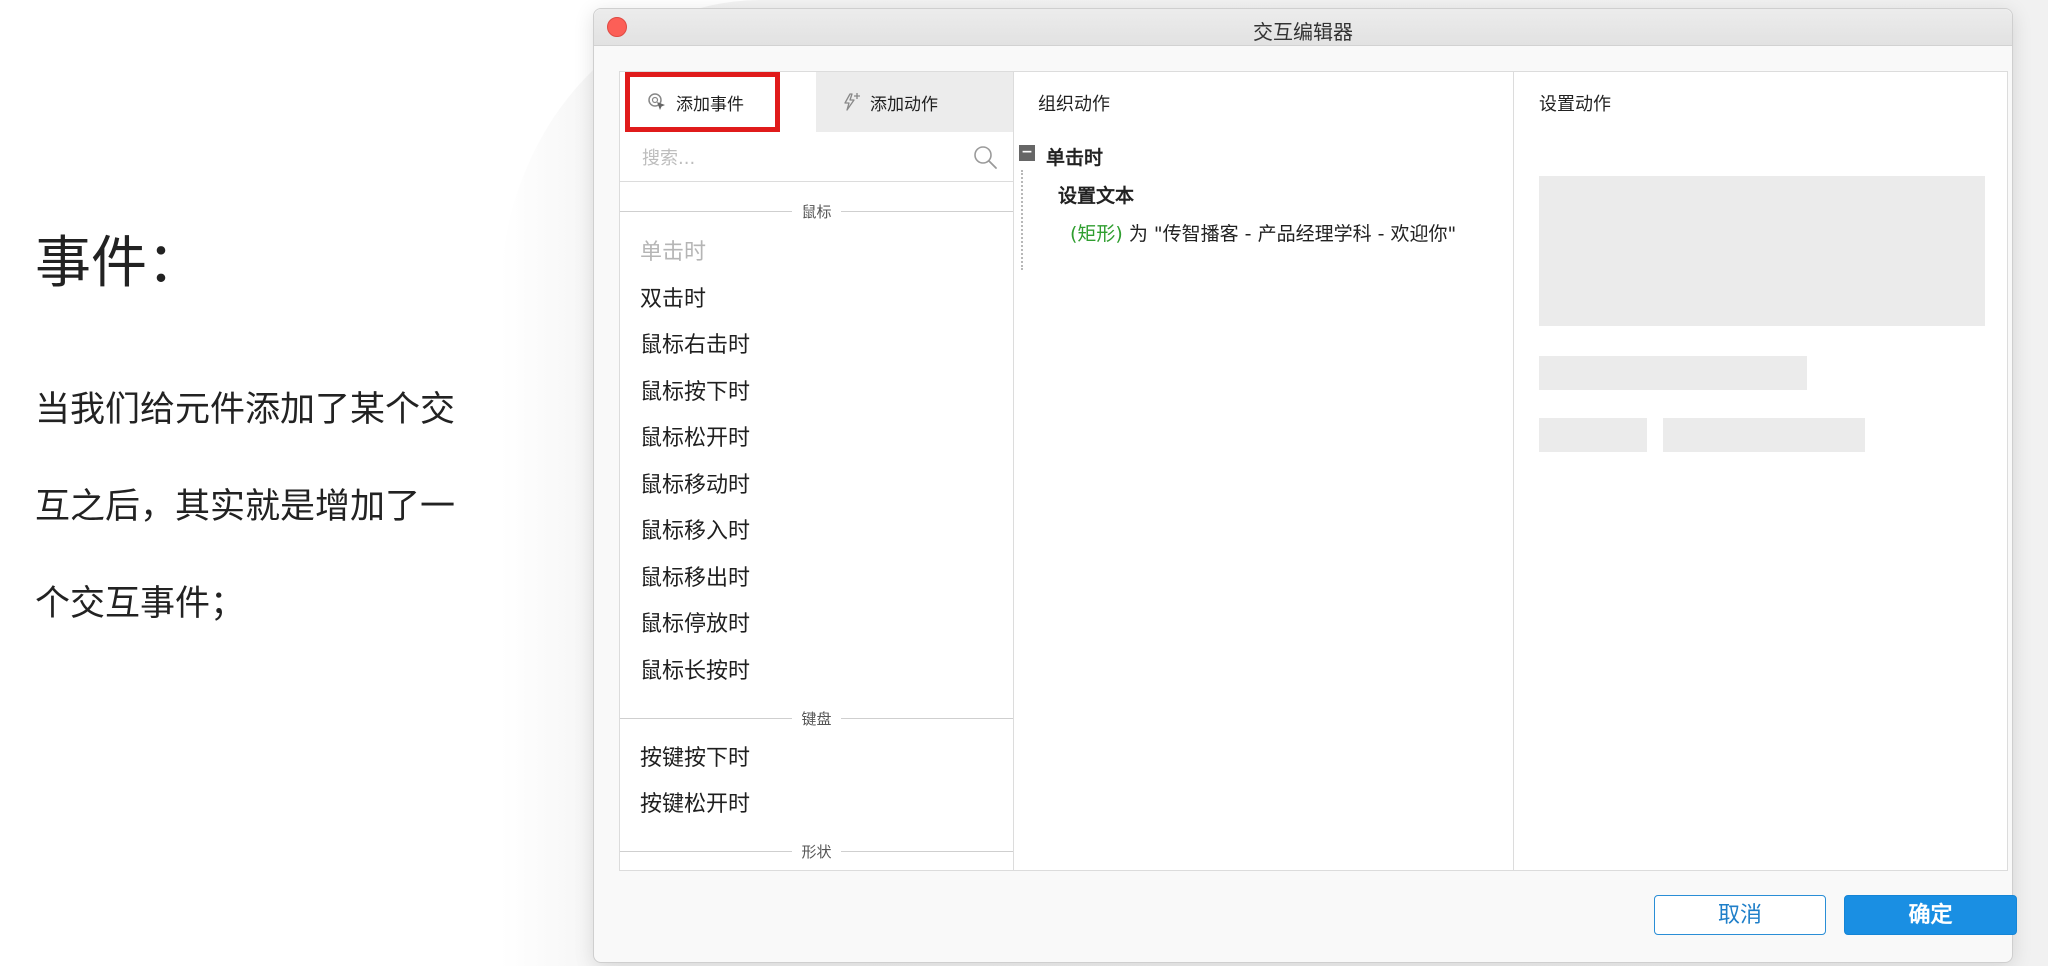 The image size is (2048, 966). What do you see at coordinates (1096, 194) in the screenshot?
I see `tree-action-set-text: 设置文本` at bounding box center [1096, 194].